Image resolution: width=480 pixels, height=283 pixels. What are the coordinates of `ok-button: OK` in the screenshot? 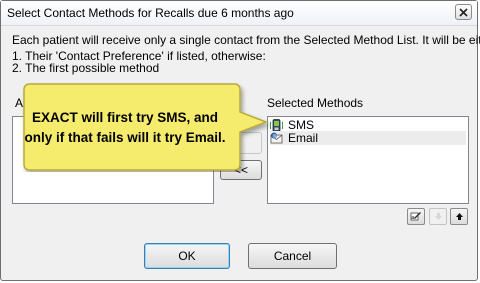 It's located at (187, 256).